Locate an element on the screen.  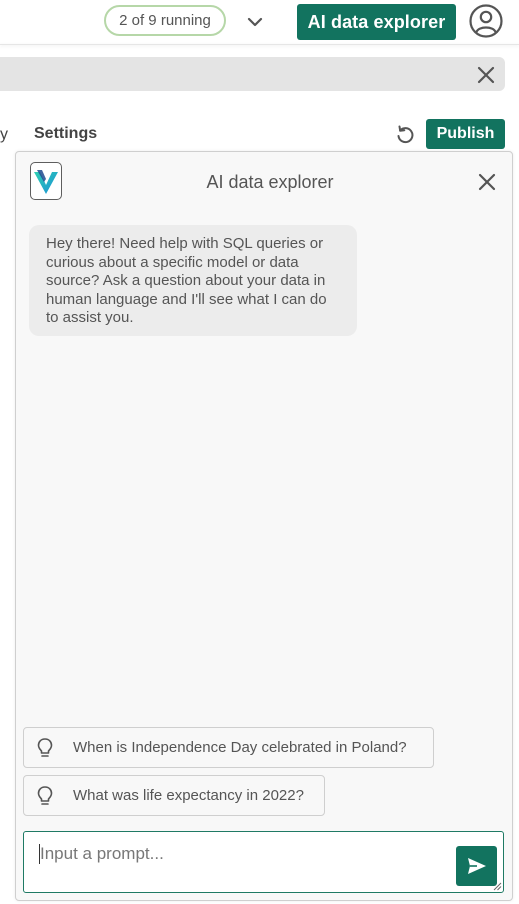
tab-partial: y is located at coordinates (4, 135).